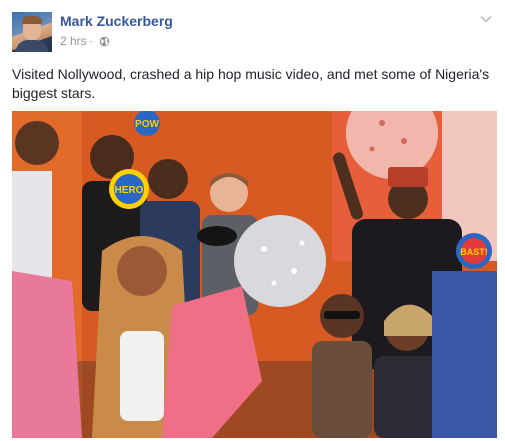 The height and width of the screenshot is (441, 505). Describe the element at coordinates (280, 261) in the screenshot. I see `silver-balloon` at that location.